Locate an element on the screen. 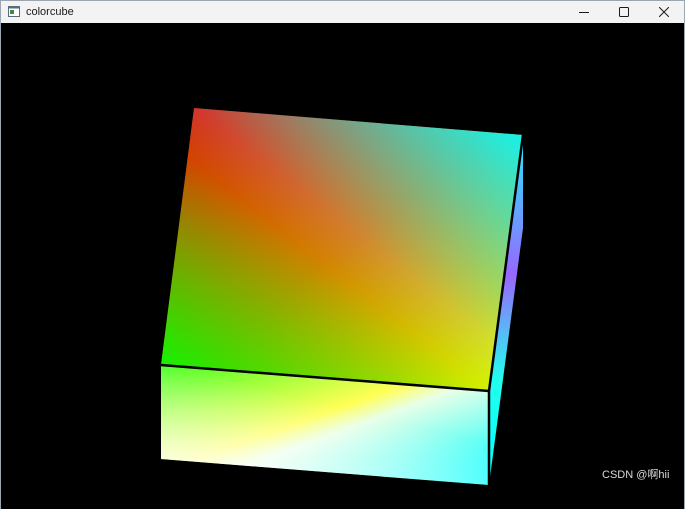 Image resolution: width=685 pixels, height=509 pixels. minimize-icon is located at coordinates (584, 12).